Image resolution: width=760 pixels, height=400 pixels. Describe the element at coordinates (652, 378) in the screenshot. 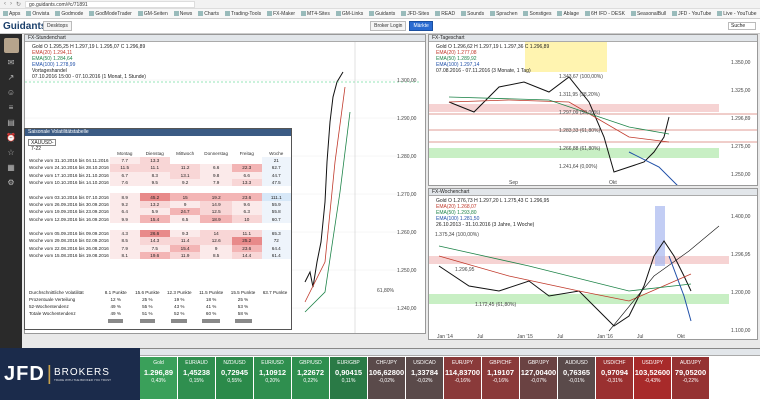

I see `heatmap-tile: USD/JPY 103,52600 -0,43%` at that location.